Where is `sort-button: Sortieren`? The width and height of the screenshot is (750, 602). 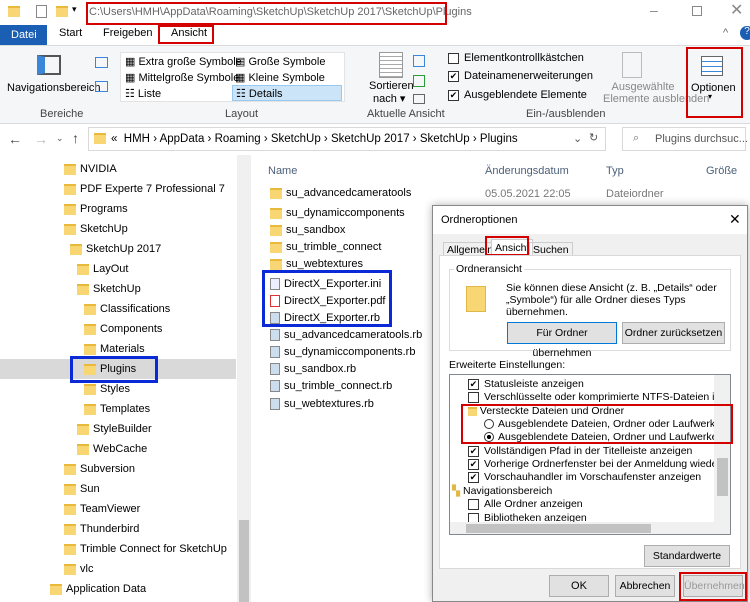 sort-button: Sortieren is located at coordinates (391, 86).